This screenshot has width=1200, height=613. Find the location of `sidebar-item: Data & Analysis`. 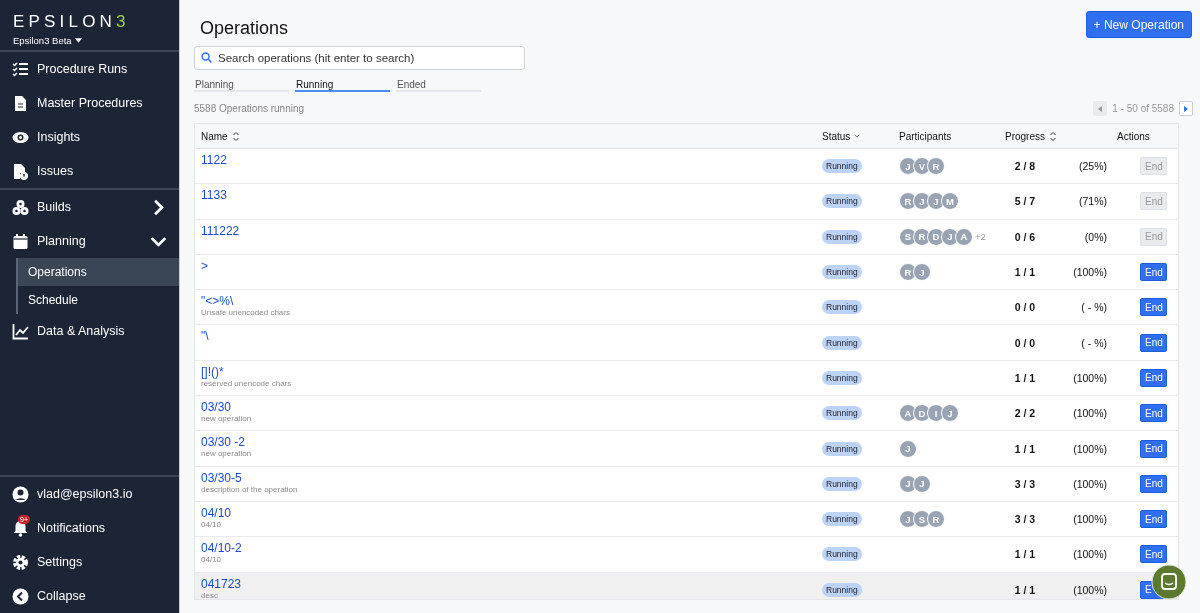

sidebar-item: Data & Analysis is located at coordinates (89, 331).